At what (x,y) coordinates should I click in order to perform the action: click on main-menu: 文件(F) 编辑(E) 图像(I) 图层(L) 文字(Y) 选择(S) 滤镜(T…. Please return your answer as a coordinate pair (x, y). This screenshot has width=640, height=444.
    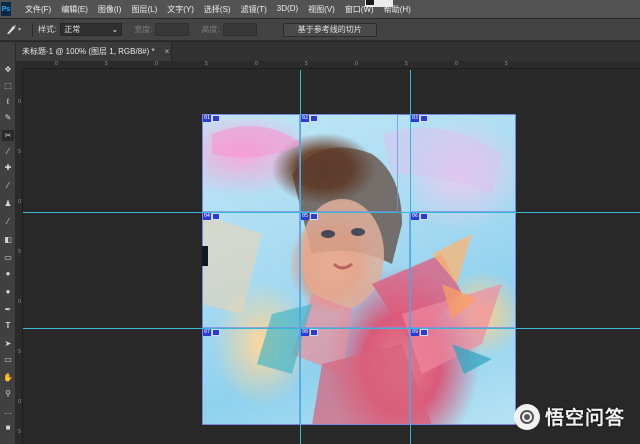
    Looking at the image, I should click on (218, 9).